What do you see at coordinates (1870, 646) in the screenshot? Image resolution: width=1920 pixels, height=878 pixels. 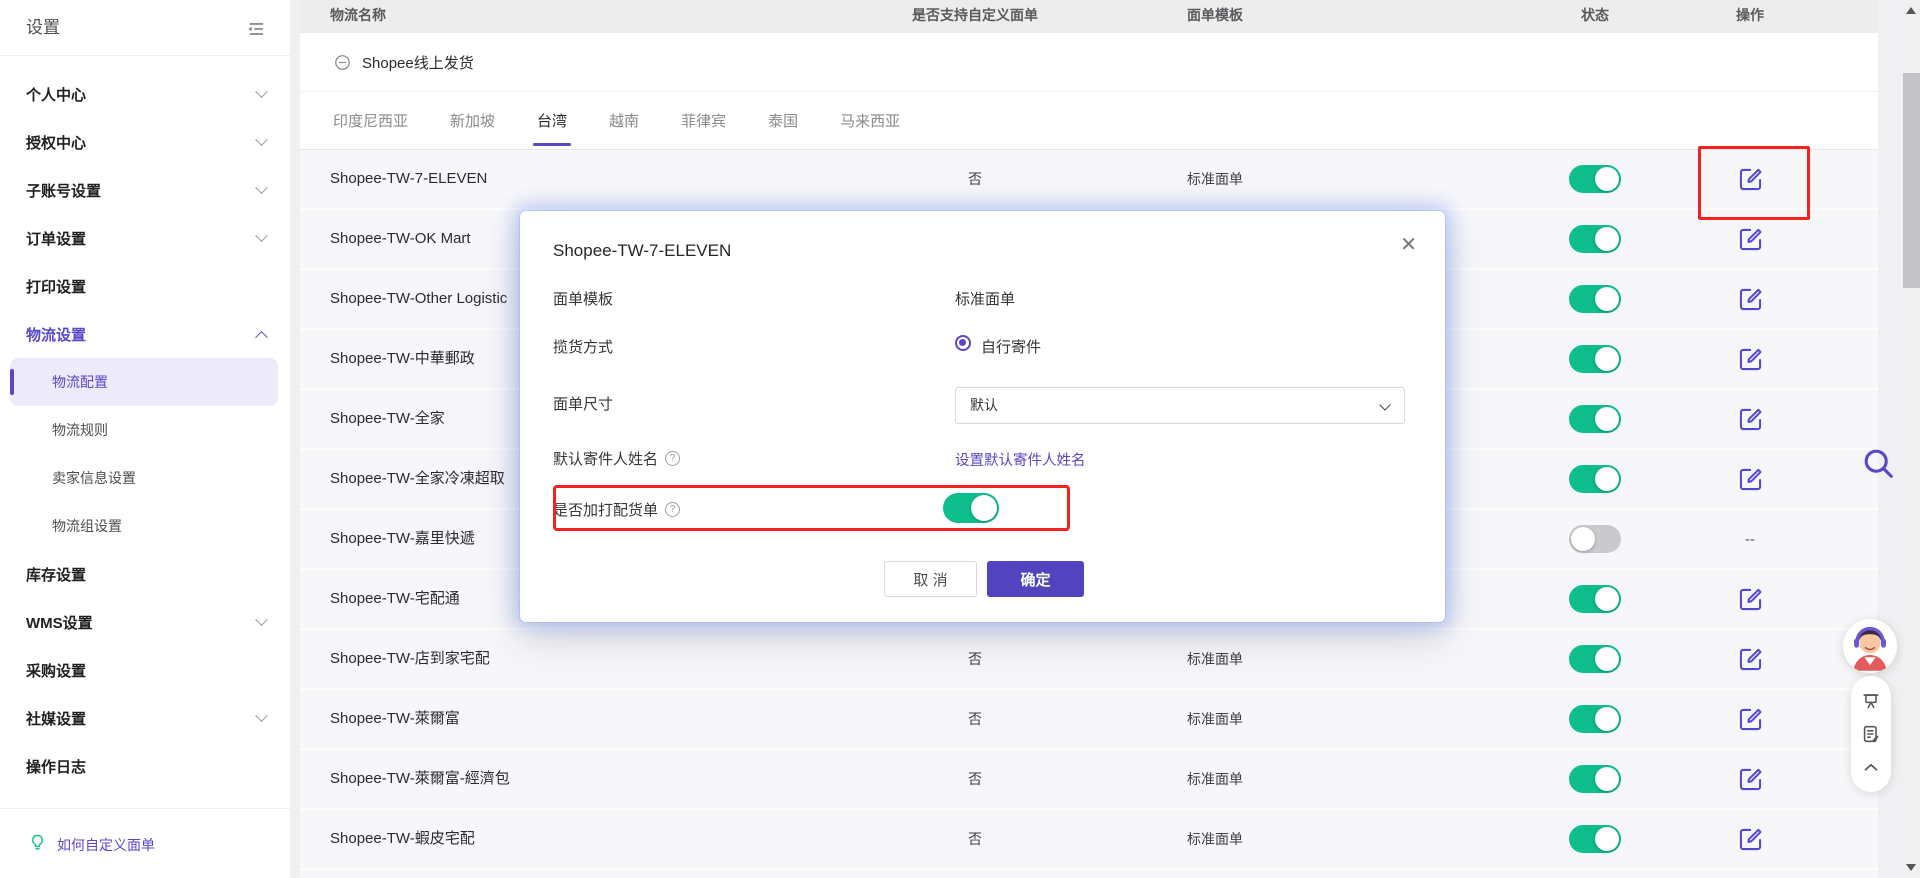 I see `customer-service-avatar` at bounding box center [1870, 646].